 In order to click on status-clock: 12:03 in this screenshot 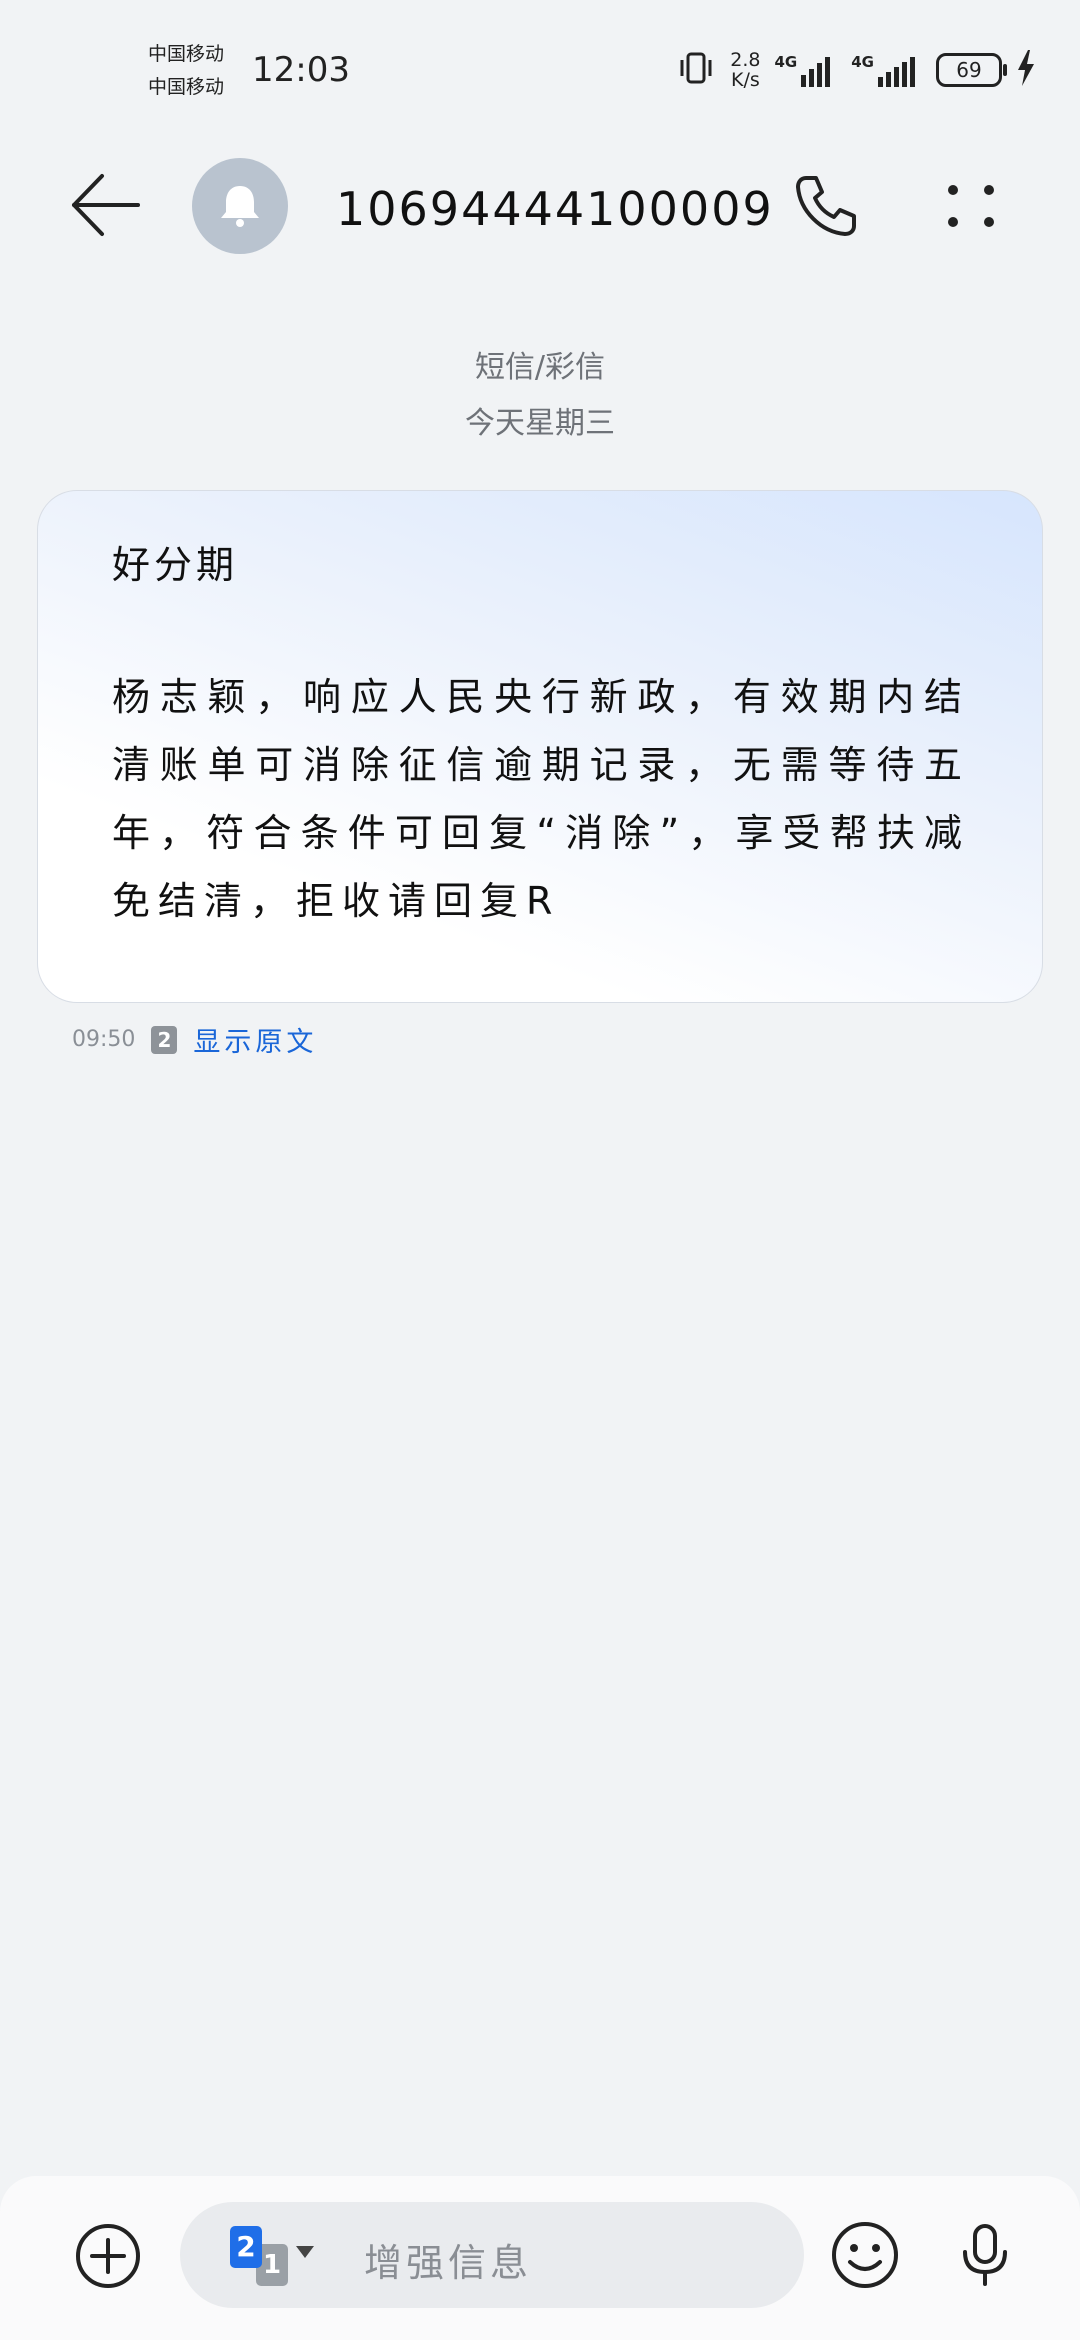, I will do `click(301, 70)`.